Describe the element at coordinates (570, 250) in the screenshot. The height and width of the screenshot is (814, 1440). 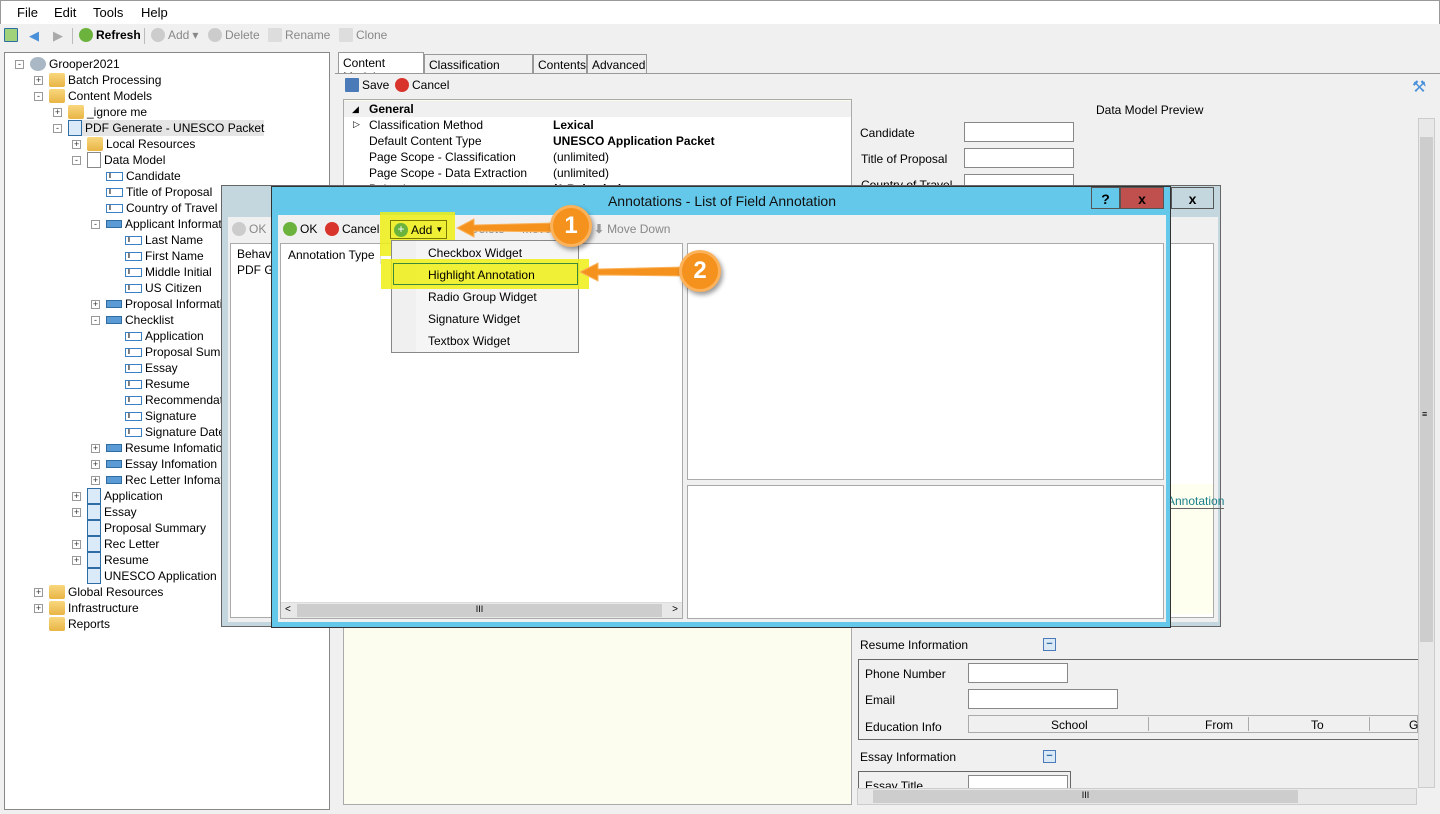
I see `callout-arrows` at that location.